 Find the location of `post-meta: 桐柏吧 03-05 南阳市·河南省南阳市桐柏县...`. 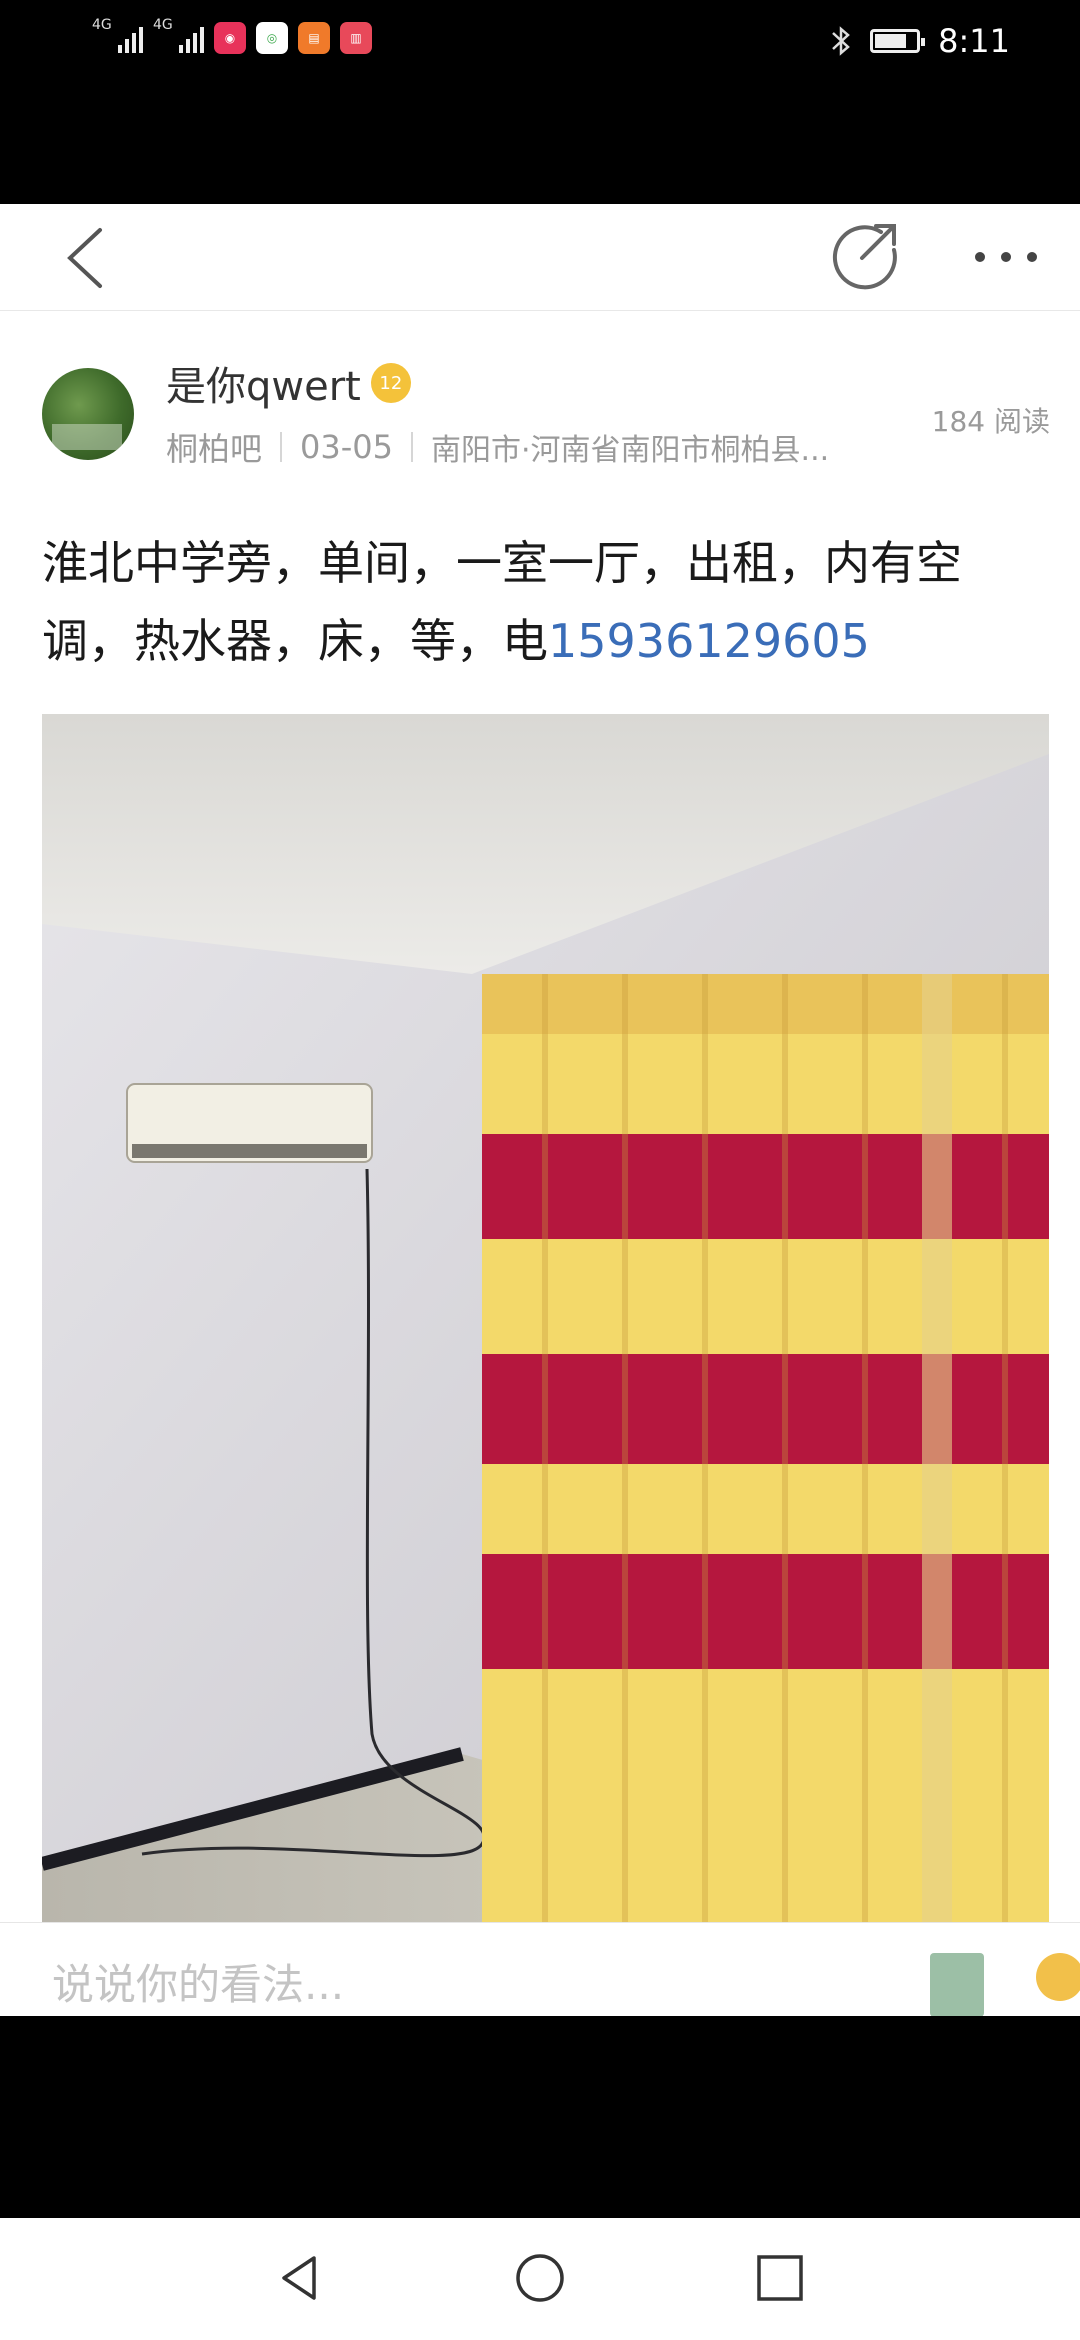

post-meta: 桐柏吧 03-05 南阳市·河南省南阳市桐柏县... is located at coordinates (497, 447).